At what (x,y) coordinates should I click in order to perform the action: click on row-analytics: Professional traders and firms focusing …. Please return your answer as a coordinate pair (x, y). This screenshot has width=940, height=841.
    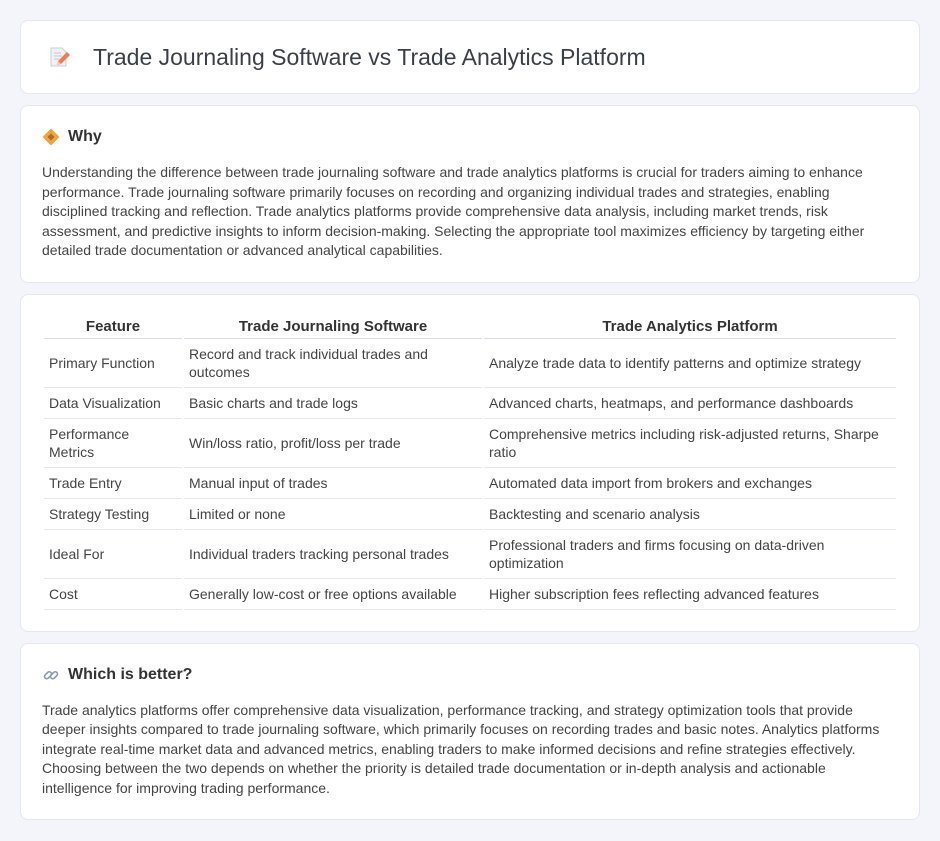
    Looking at the image, I should click on (690, 554).